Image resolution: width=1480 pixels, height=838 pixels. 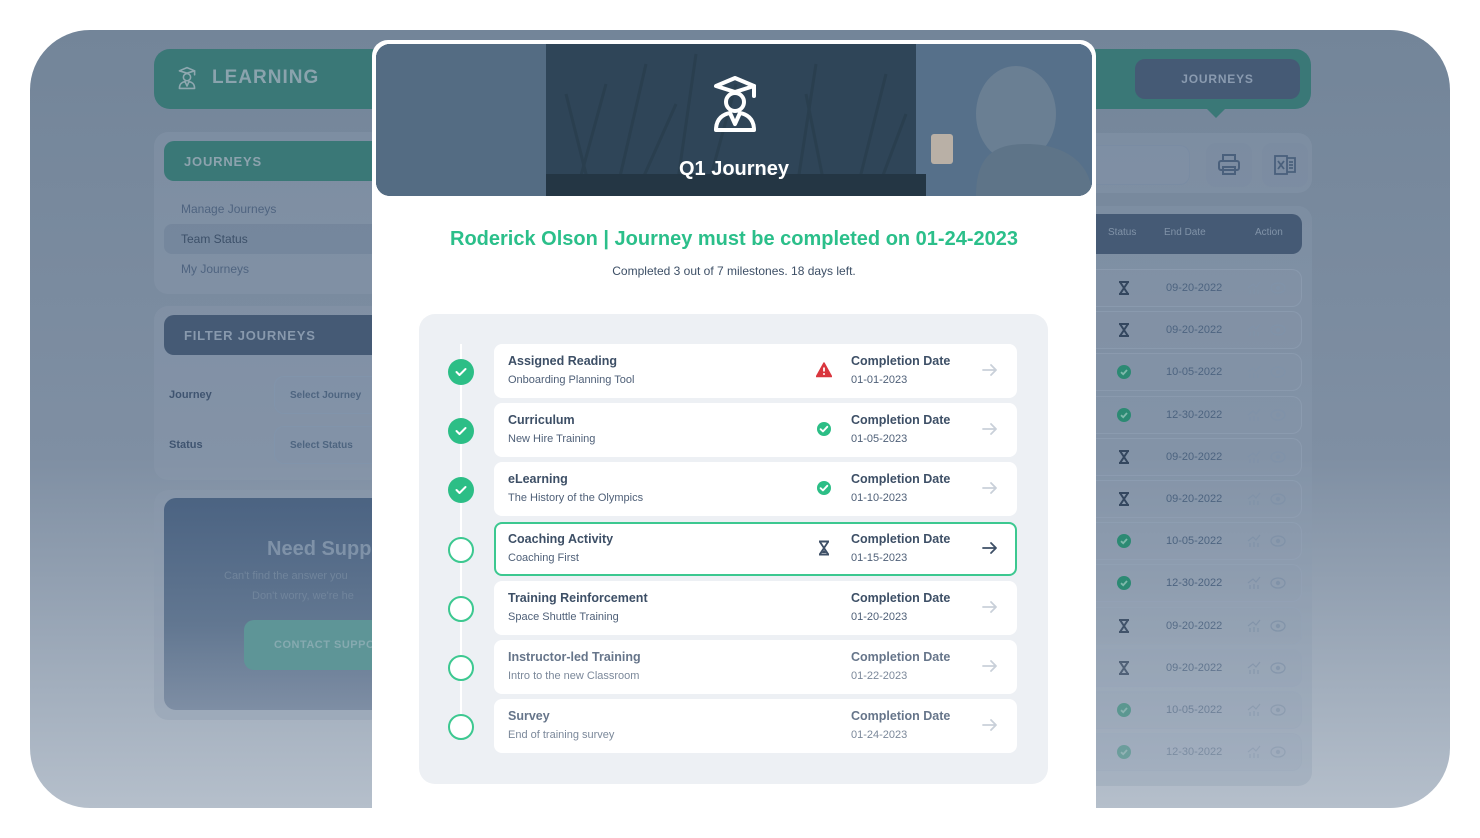 What do you see at coordinates (1194, 625) in the screenshot?
I see `end-date: 09-20-2022` at bounding box center [1194, 625].